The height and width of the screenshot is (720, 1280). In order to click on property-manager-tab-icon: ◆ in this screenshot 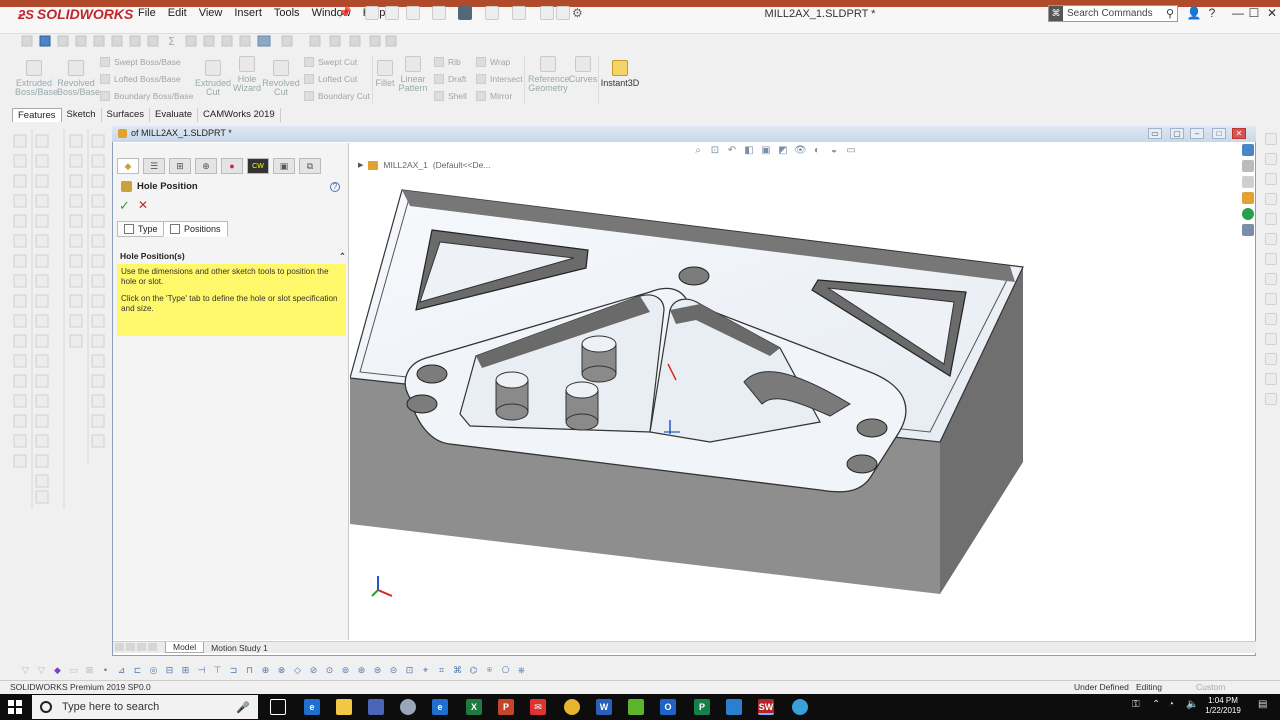, I will do `click(128, 166)`.